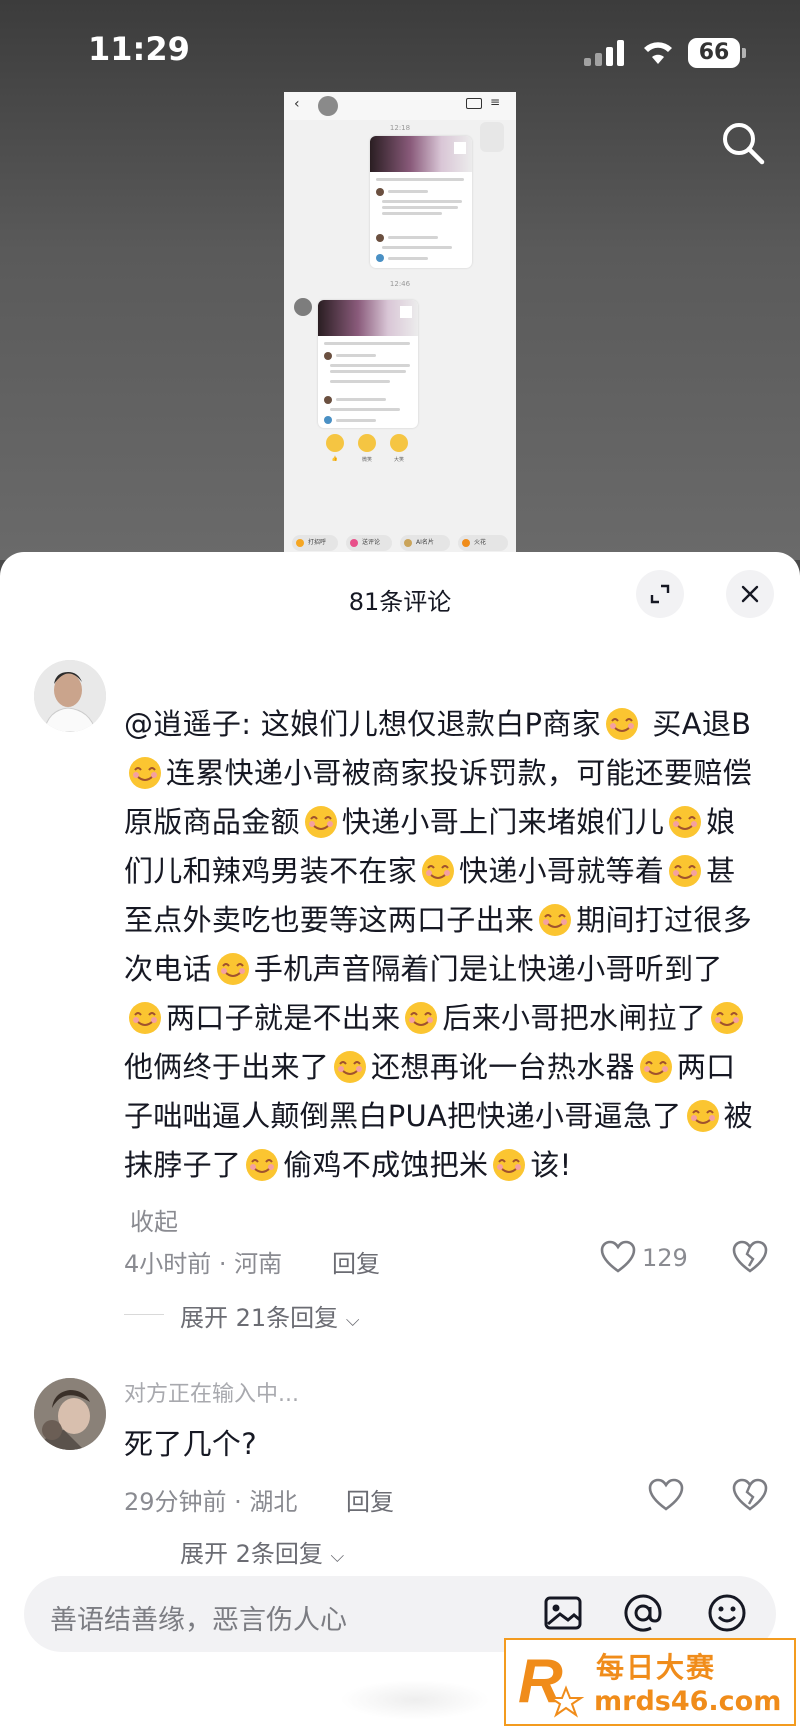  I want to click on status-time: 11:29, so click(139, 49).